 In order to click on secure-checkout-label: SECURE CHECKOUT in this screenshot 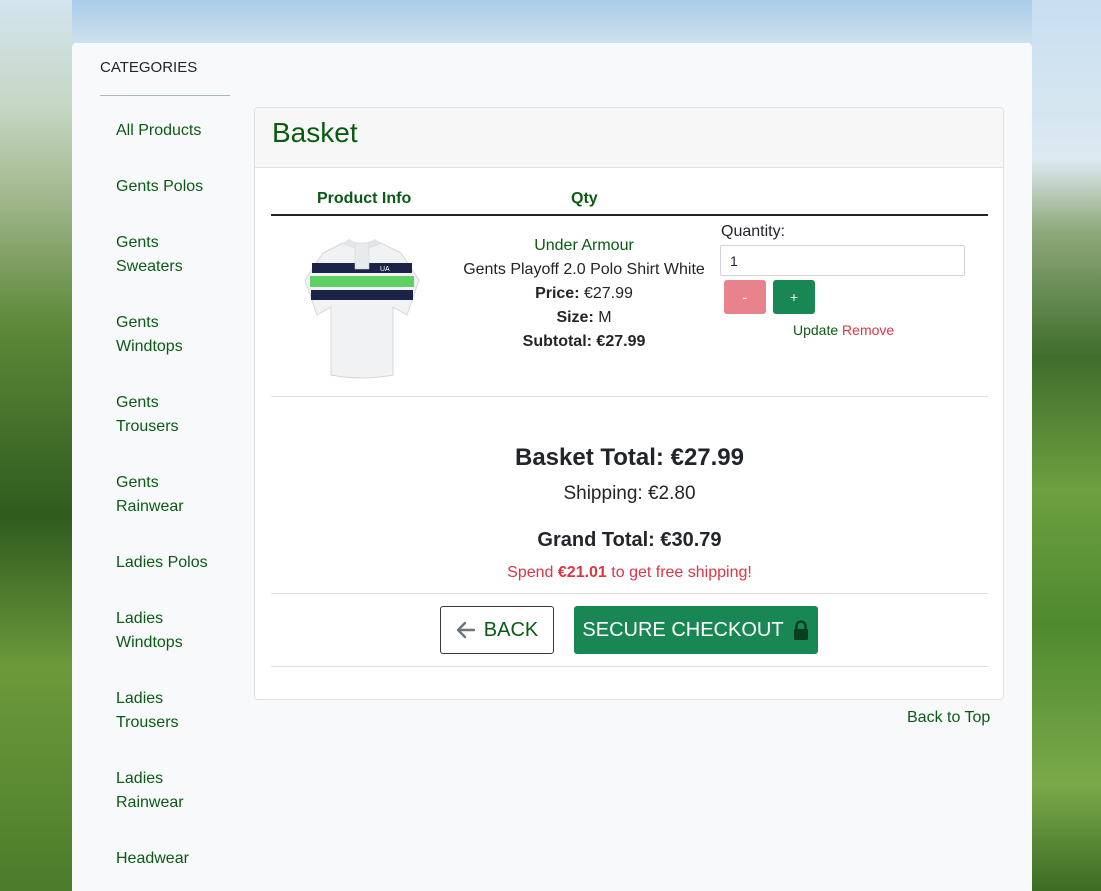, I will do `click(683, 629)`.